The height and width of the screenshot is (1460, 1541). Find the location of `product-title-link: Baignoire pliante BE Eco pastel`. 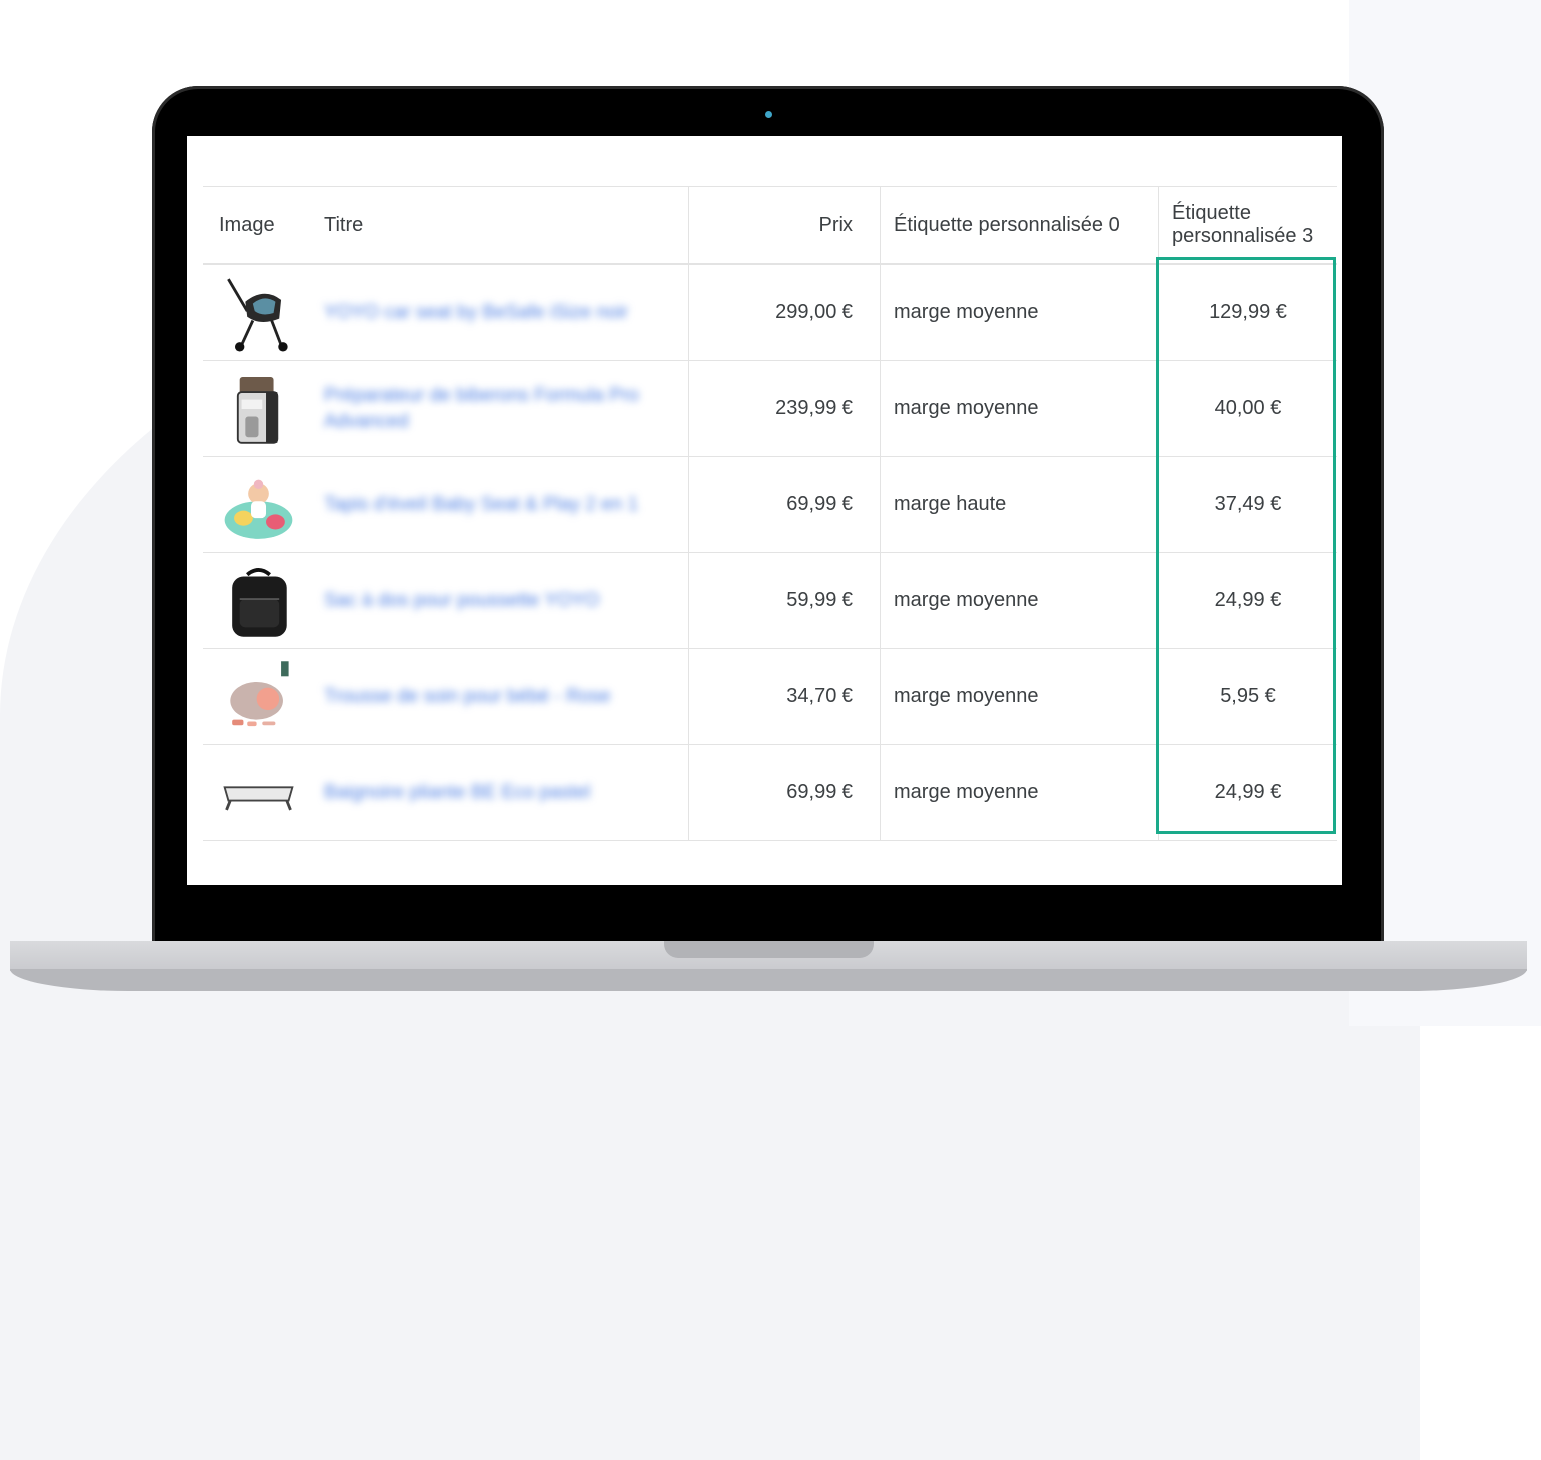

product-title-link: Baignoire pliante BE Eco pastel is located at coordinates (500, 792).